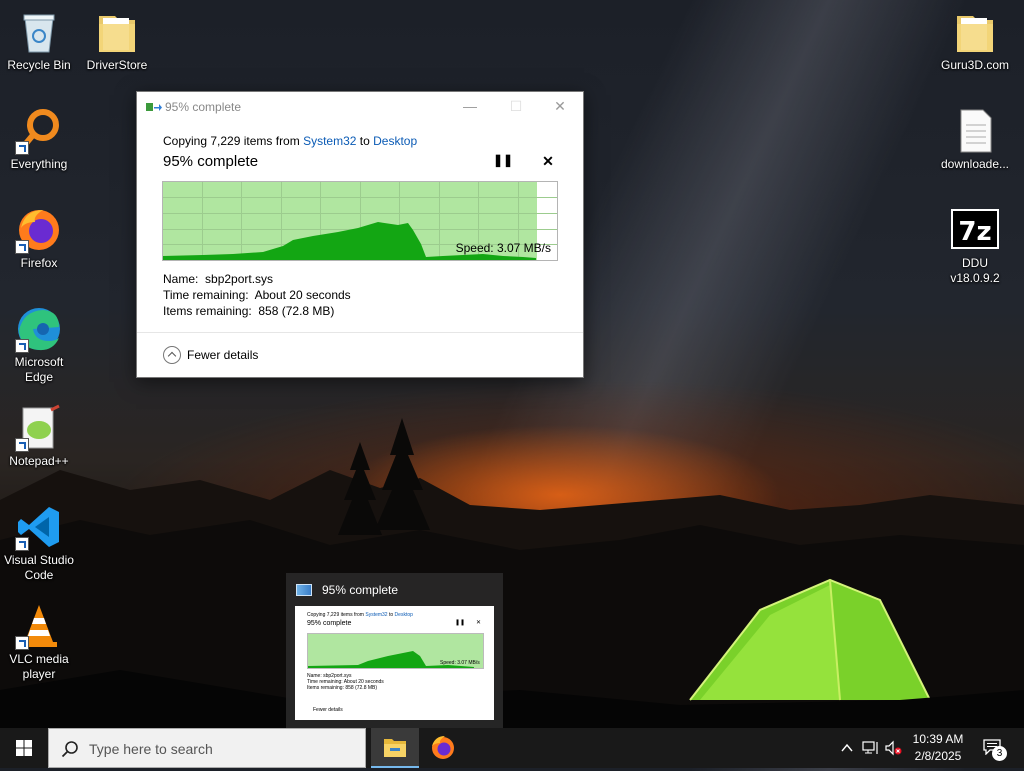 The image size is (1024, 771). What do you see at coordinates (117, 65) in the screenshot?
I see `desktop-icon-label: DriverStore` at bounding box center [117, 65].